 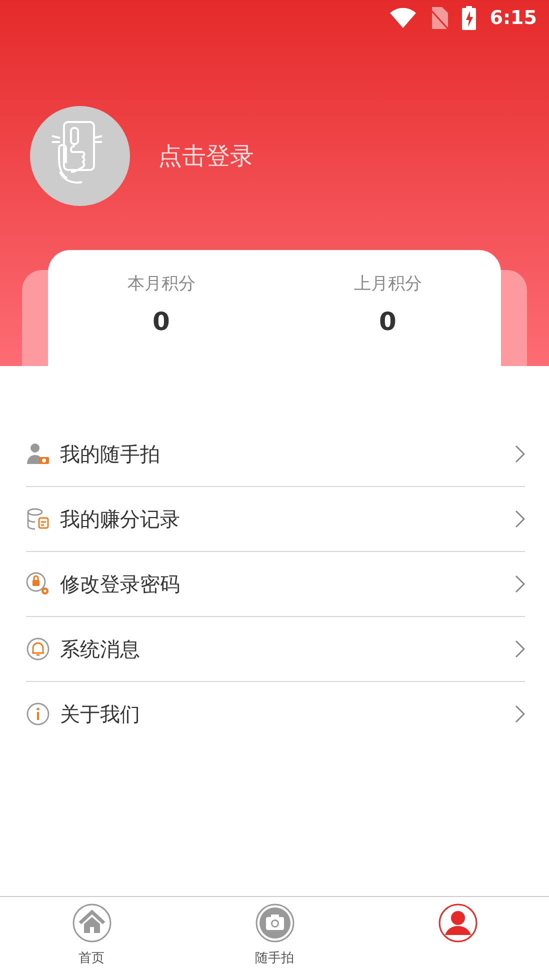 What do you see at coordinates (38, 649) in the screenshot?
I see `bell-icon` at bounding box center [38, 649].